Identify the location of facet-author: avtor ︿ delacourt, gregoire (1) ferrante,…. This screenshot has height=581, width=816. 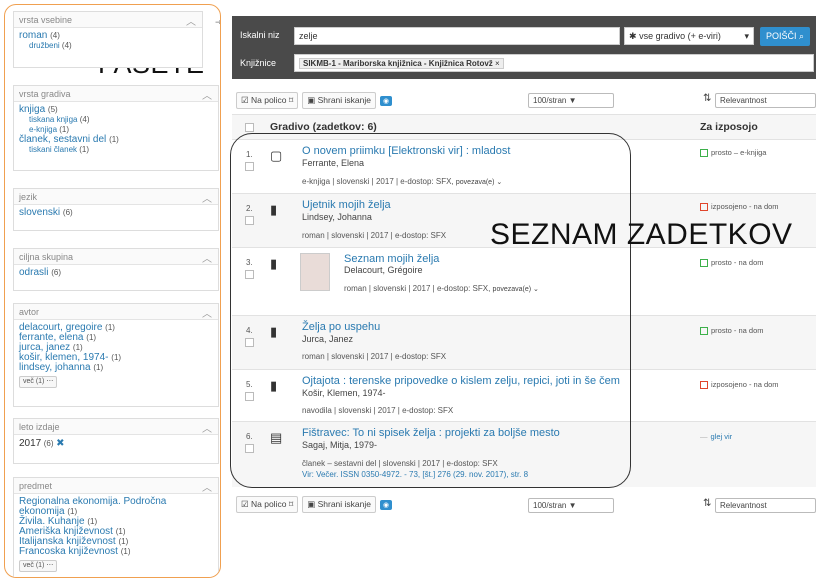
(116, 355).